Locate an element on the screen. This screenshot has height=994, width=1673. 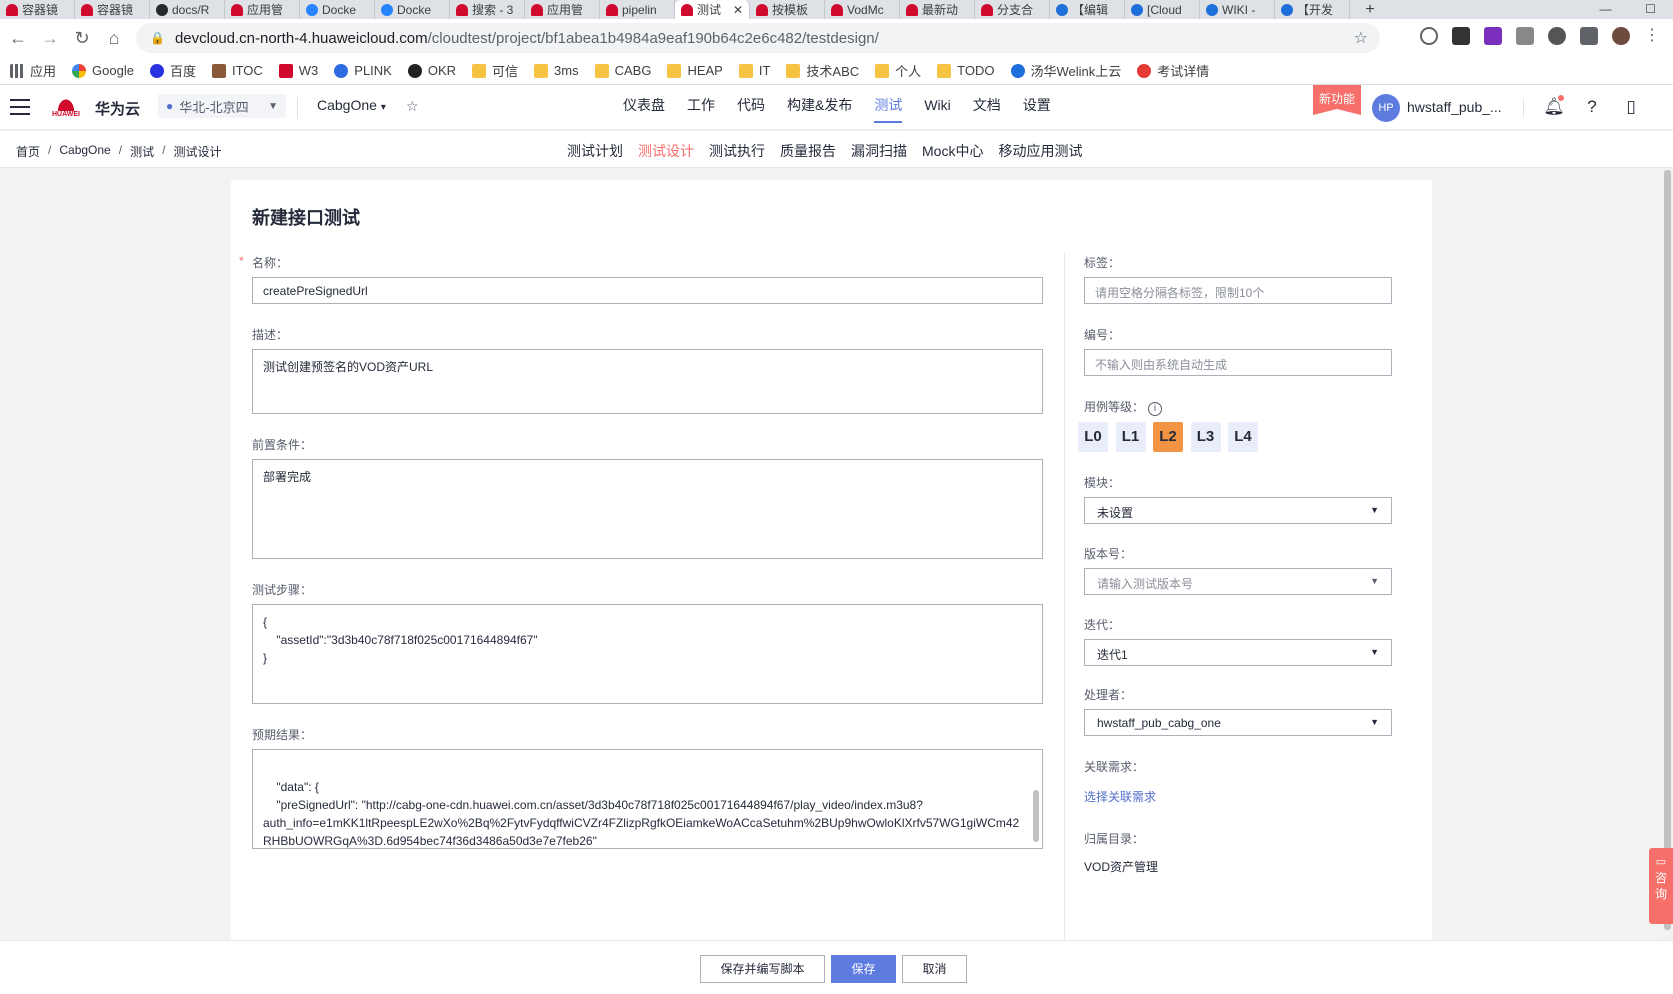
bookmark-item: Google is located at coordinates (103, 70).